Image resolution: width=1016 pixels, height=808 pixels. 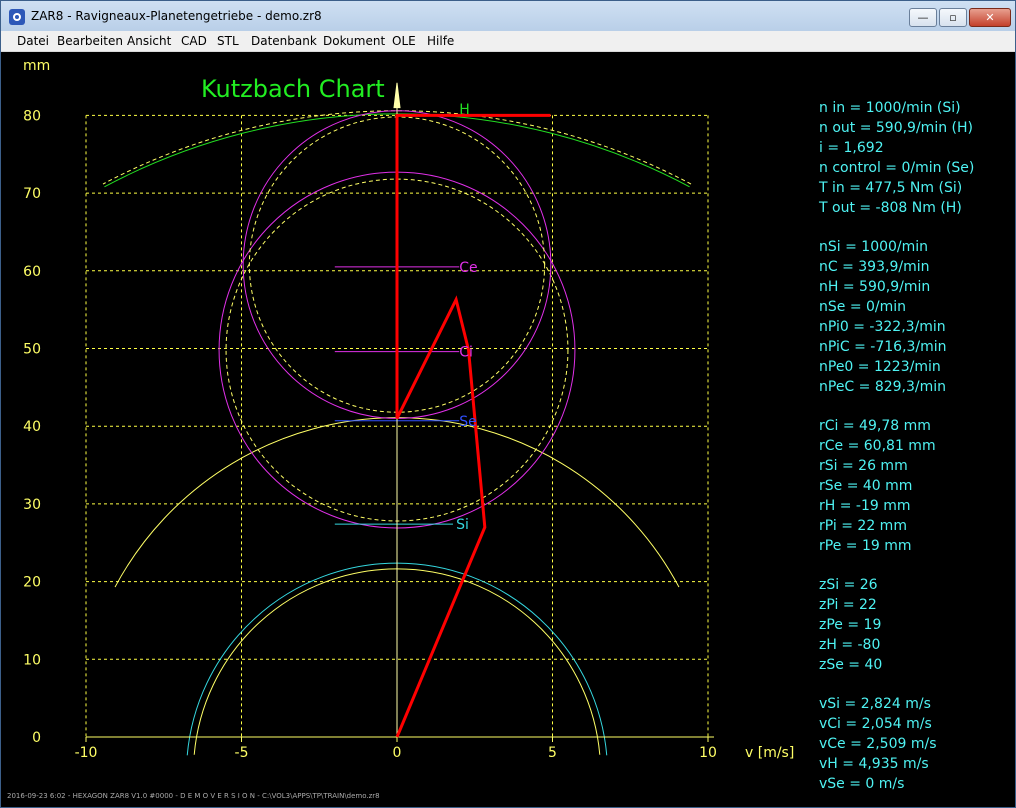 I want to click on menu-cad: CAD, so click(x=194, y=41).